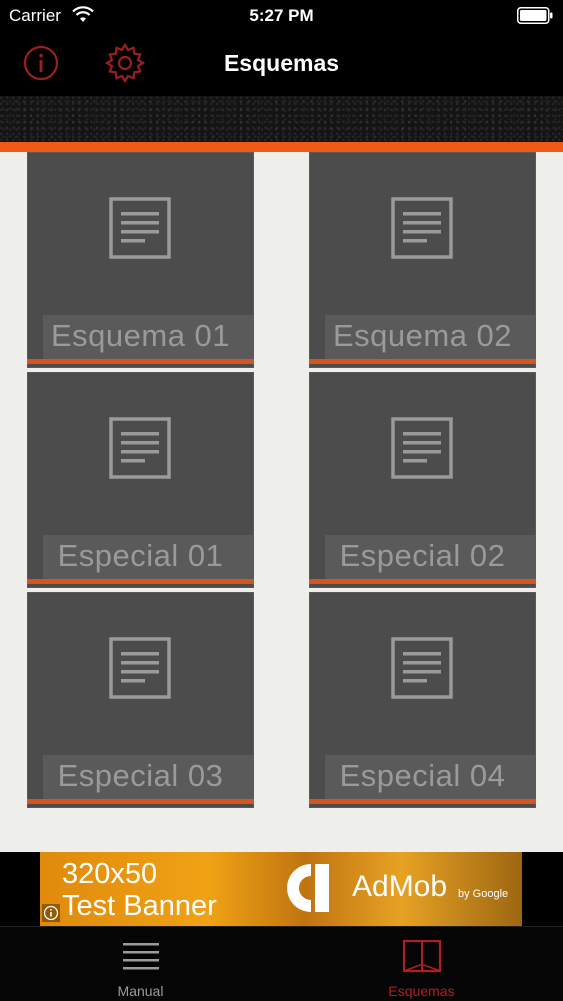 The image size is (563, 1001). I want to click on page-title: Esquemas, so click(281, 63).